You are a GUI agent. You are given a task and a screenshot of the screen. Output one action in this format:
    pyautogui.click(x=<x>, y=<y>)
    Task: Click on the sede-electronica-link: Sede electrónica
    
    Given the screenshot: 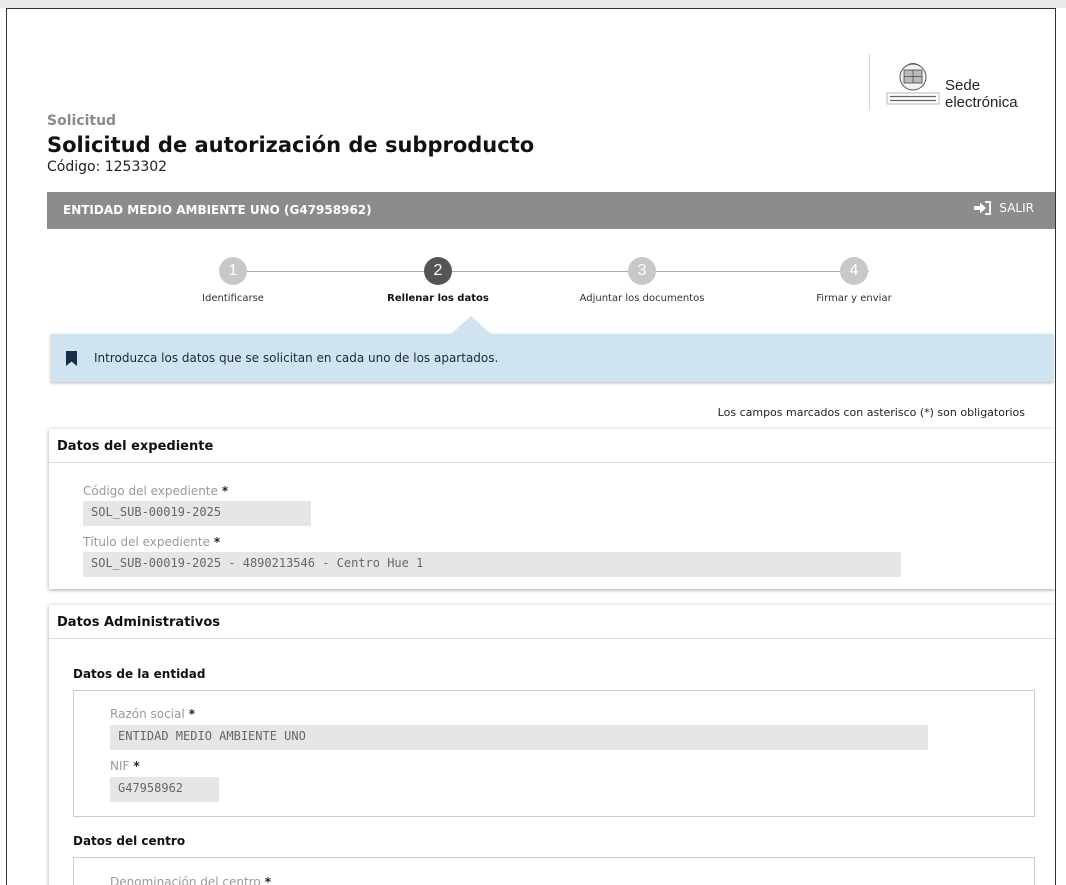 What is the action you would take?
    pyautogui.click(x=1000, y=94)
    